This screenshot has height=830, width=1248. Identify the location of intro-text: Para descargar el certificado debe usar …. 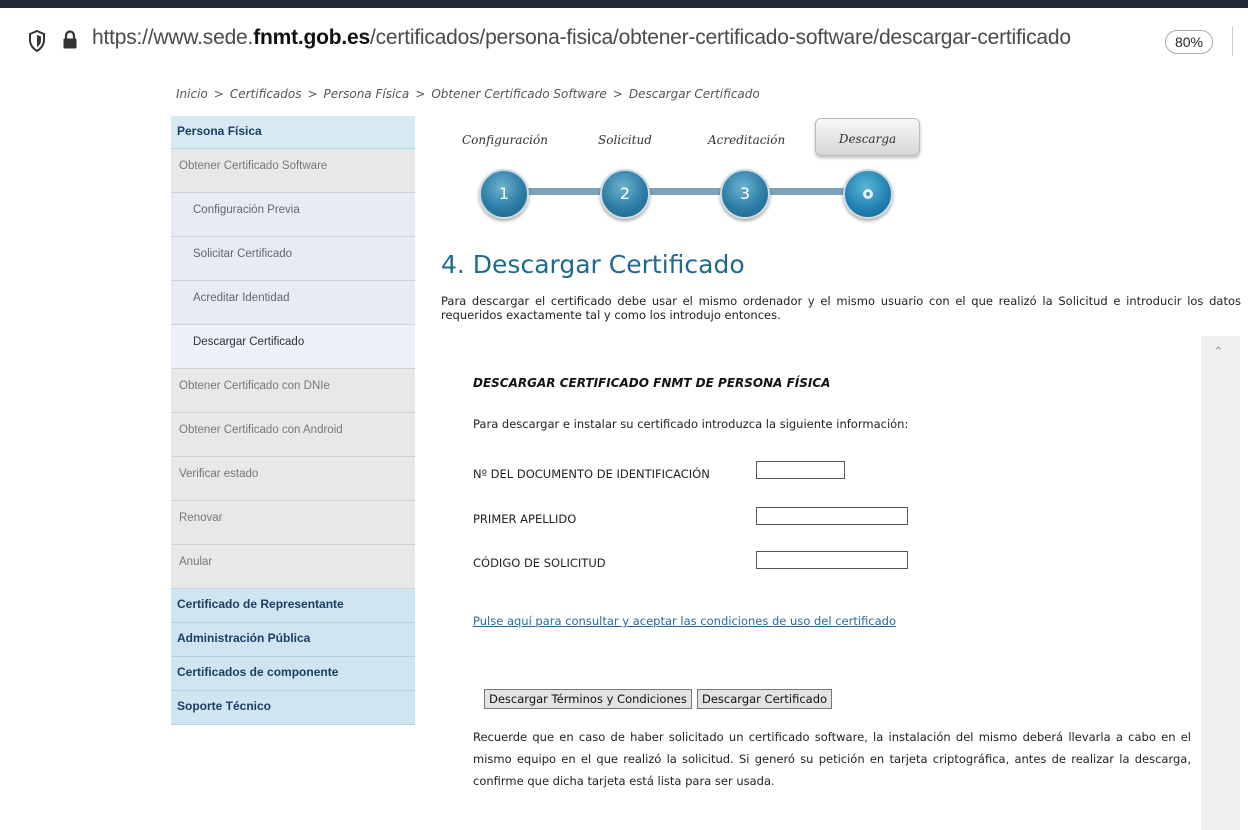
(841, 308).